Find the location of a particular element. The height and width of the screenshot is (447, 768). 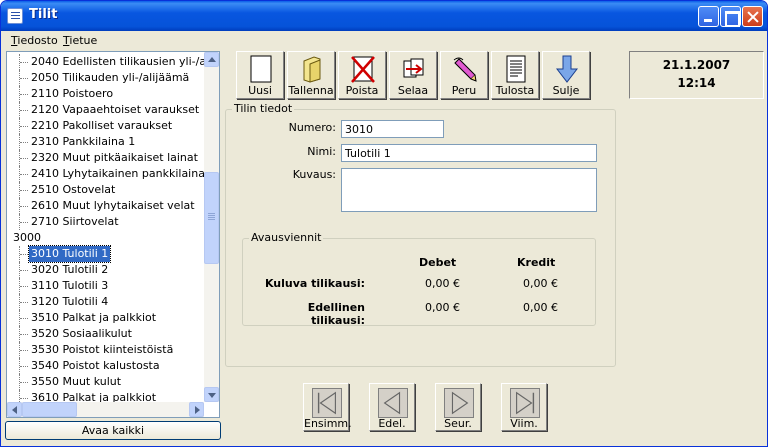

tree-item: 3550 Muut kulut is located at coordinates (107, 382).